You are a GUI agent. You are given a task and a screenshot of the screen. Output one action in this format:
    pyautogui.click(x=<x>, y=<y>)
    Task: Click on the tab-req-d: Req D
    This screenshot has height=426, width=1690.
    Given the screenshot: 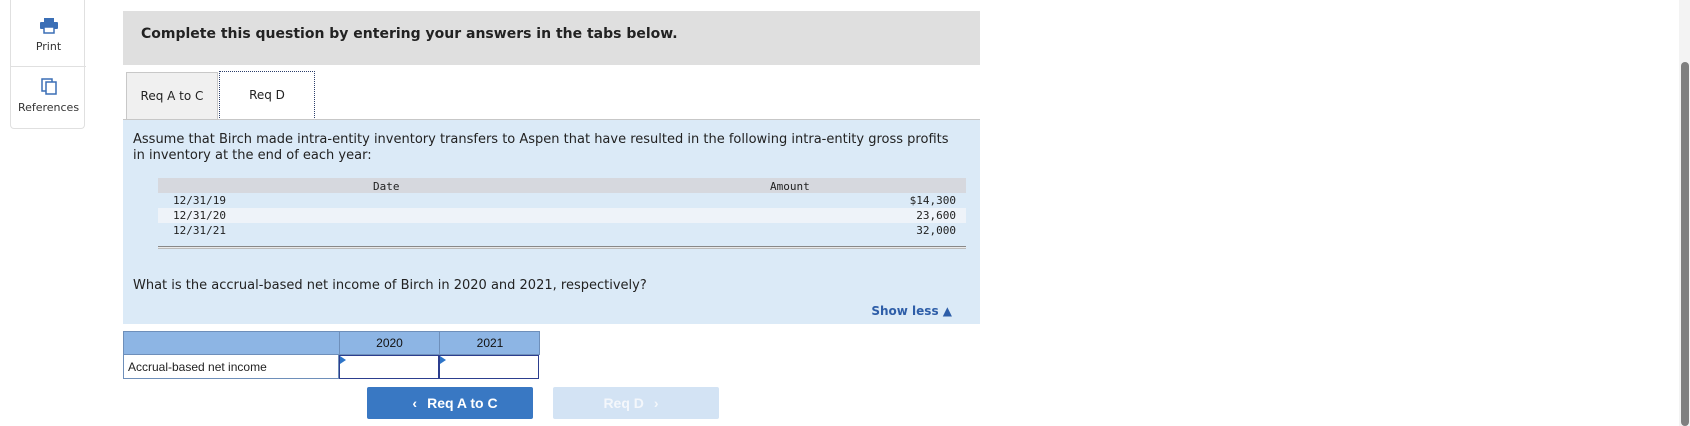 What is the action you would take?
    pyautogui.click(x=267, y=95)
    